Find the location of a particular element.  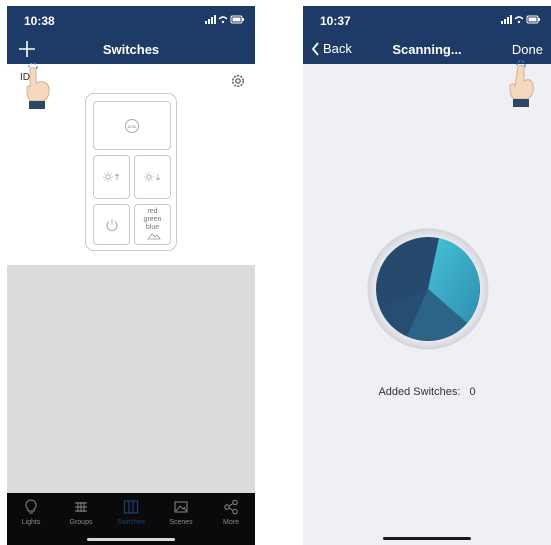

status-time: 10:38 is located at coordinates (39, 21).